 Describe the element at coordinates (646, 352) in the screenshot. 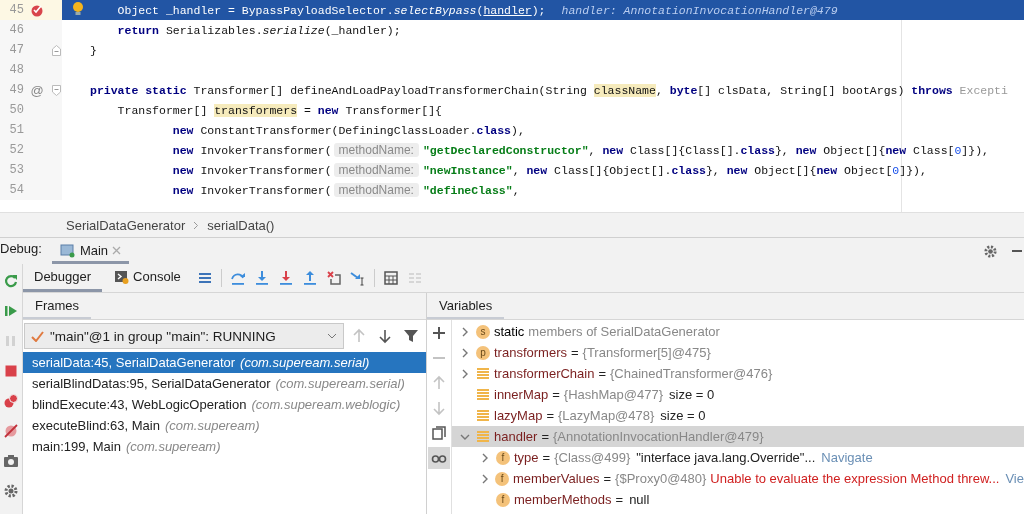

I see `variable-value: {Transformer[5]@475}` at that location.